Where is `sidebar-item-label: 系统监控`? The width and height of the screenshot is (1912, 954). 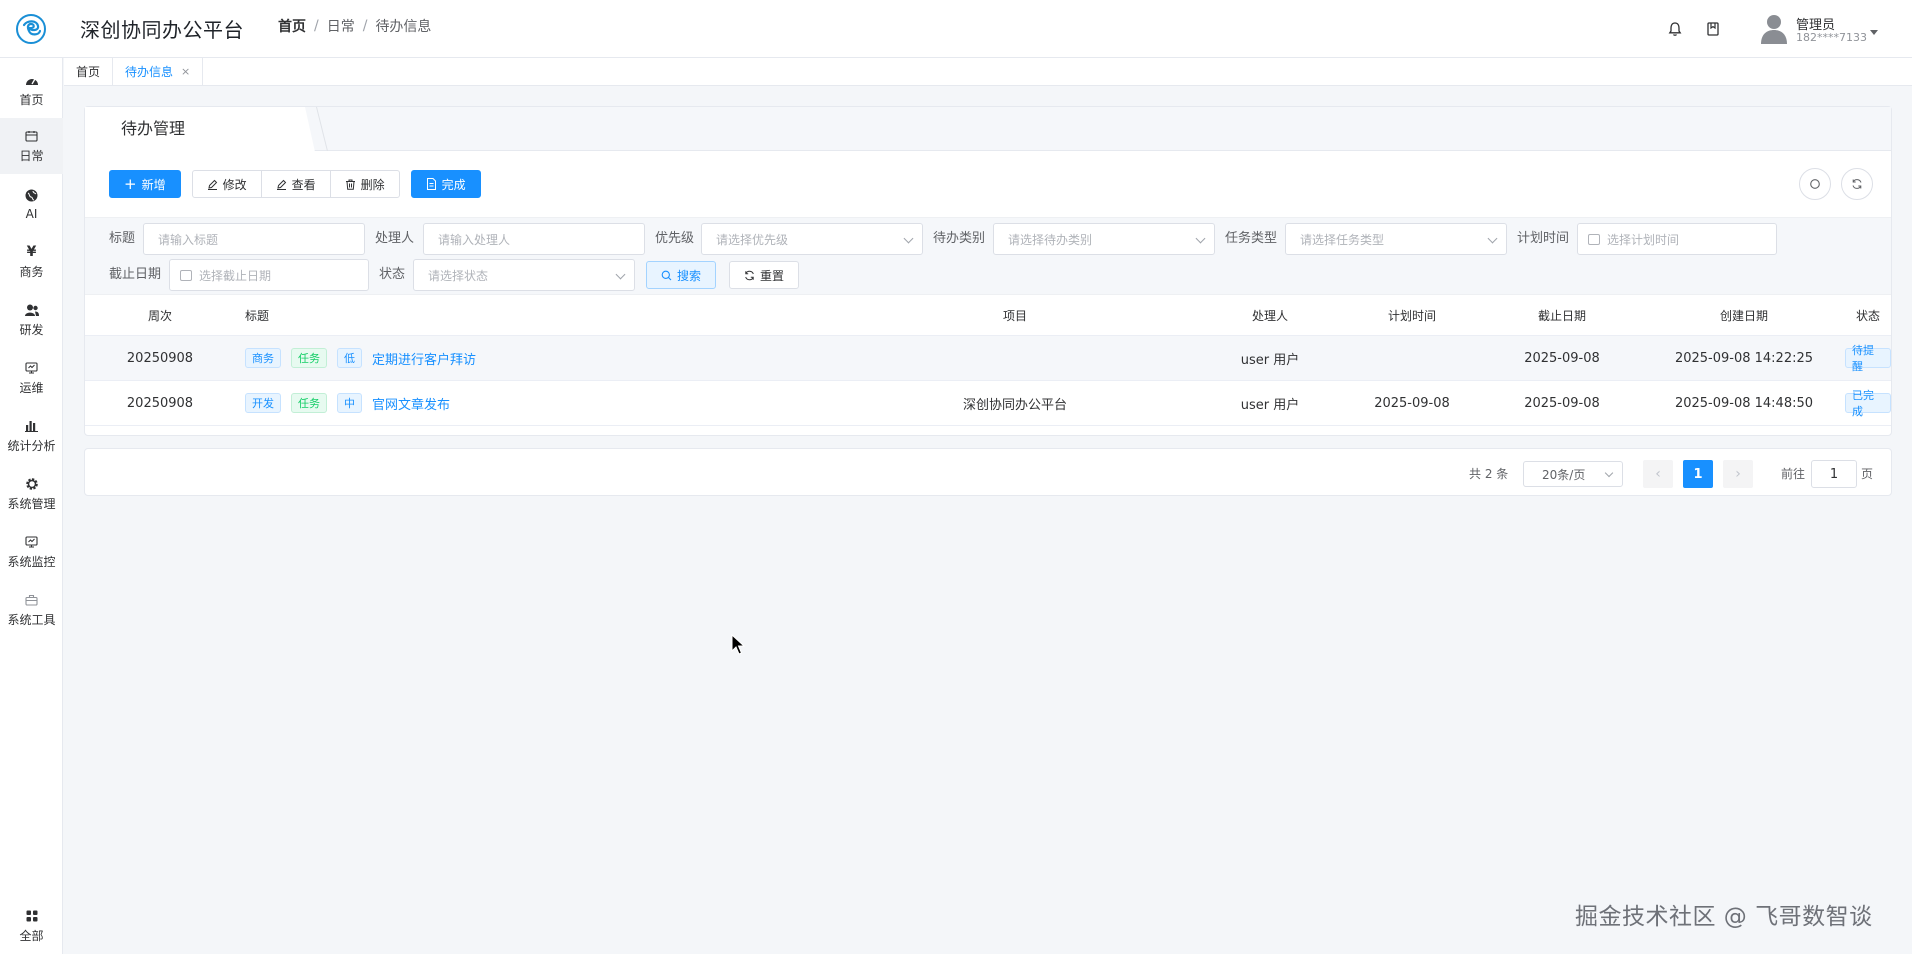
sidebar-item-label: 系统监控 is located at coordinates (31, 562).